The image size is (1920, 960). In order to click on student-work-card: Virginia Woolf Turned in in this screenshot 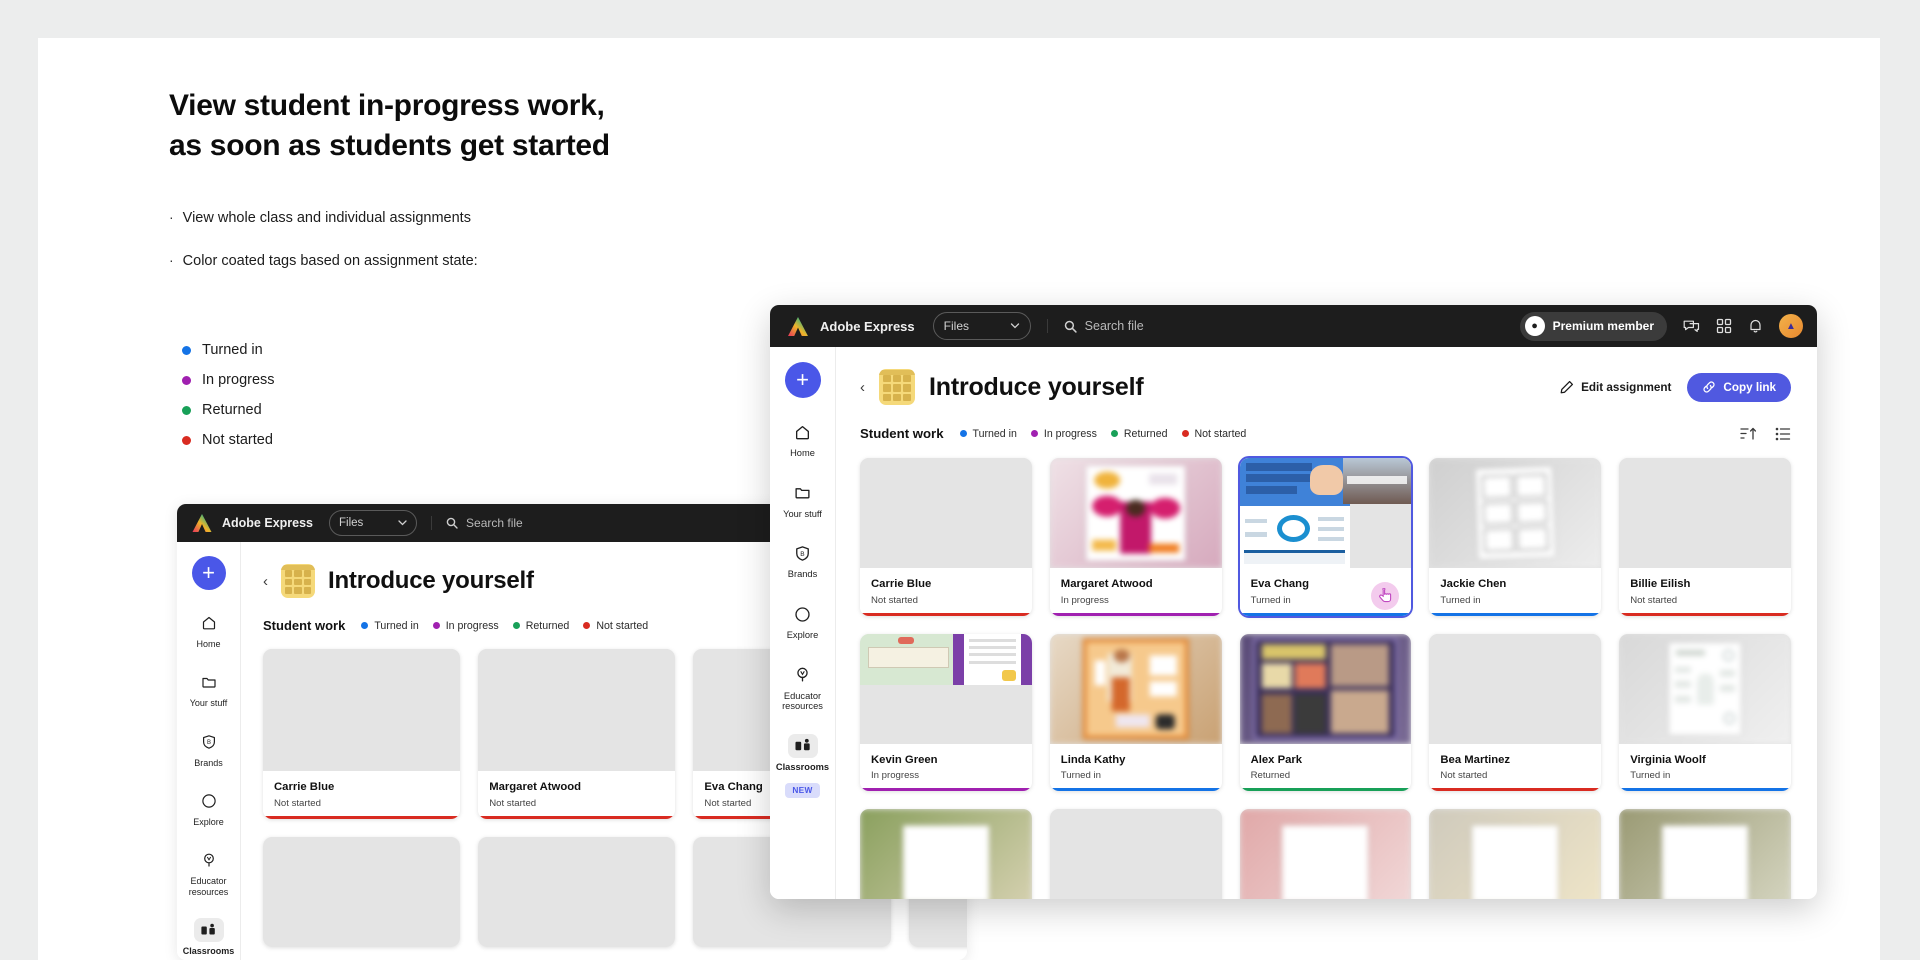, I will do `click(1705, 712)`.